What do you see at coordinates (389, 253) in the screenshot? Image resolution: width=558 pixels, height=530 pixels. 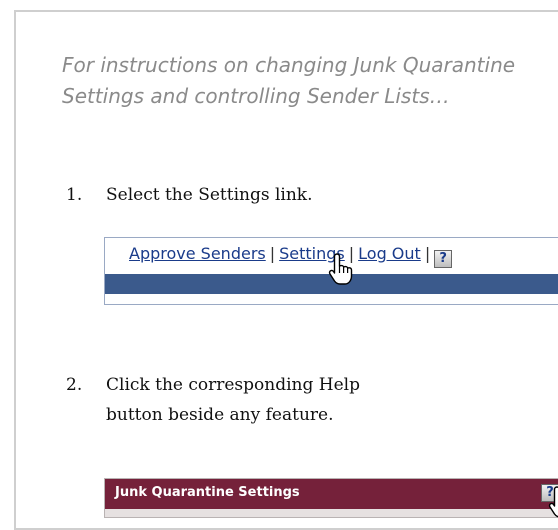 I see `log-out-link: Log Out` at bounding box center [389, 253].